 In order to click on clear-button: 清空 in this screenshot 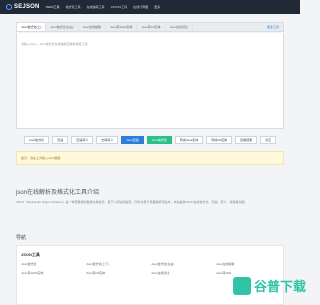, I will do `click(268, 140)`.